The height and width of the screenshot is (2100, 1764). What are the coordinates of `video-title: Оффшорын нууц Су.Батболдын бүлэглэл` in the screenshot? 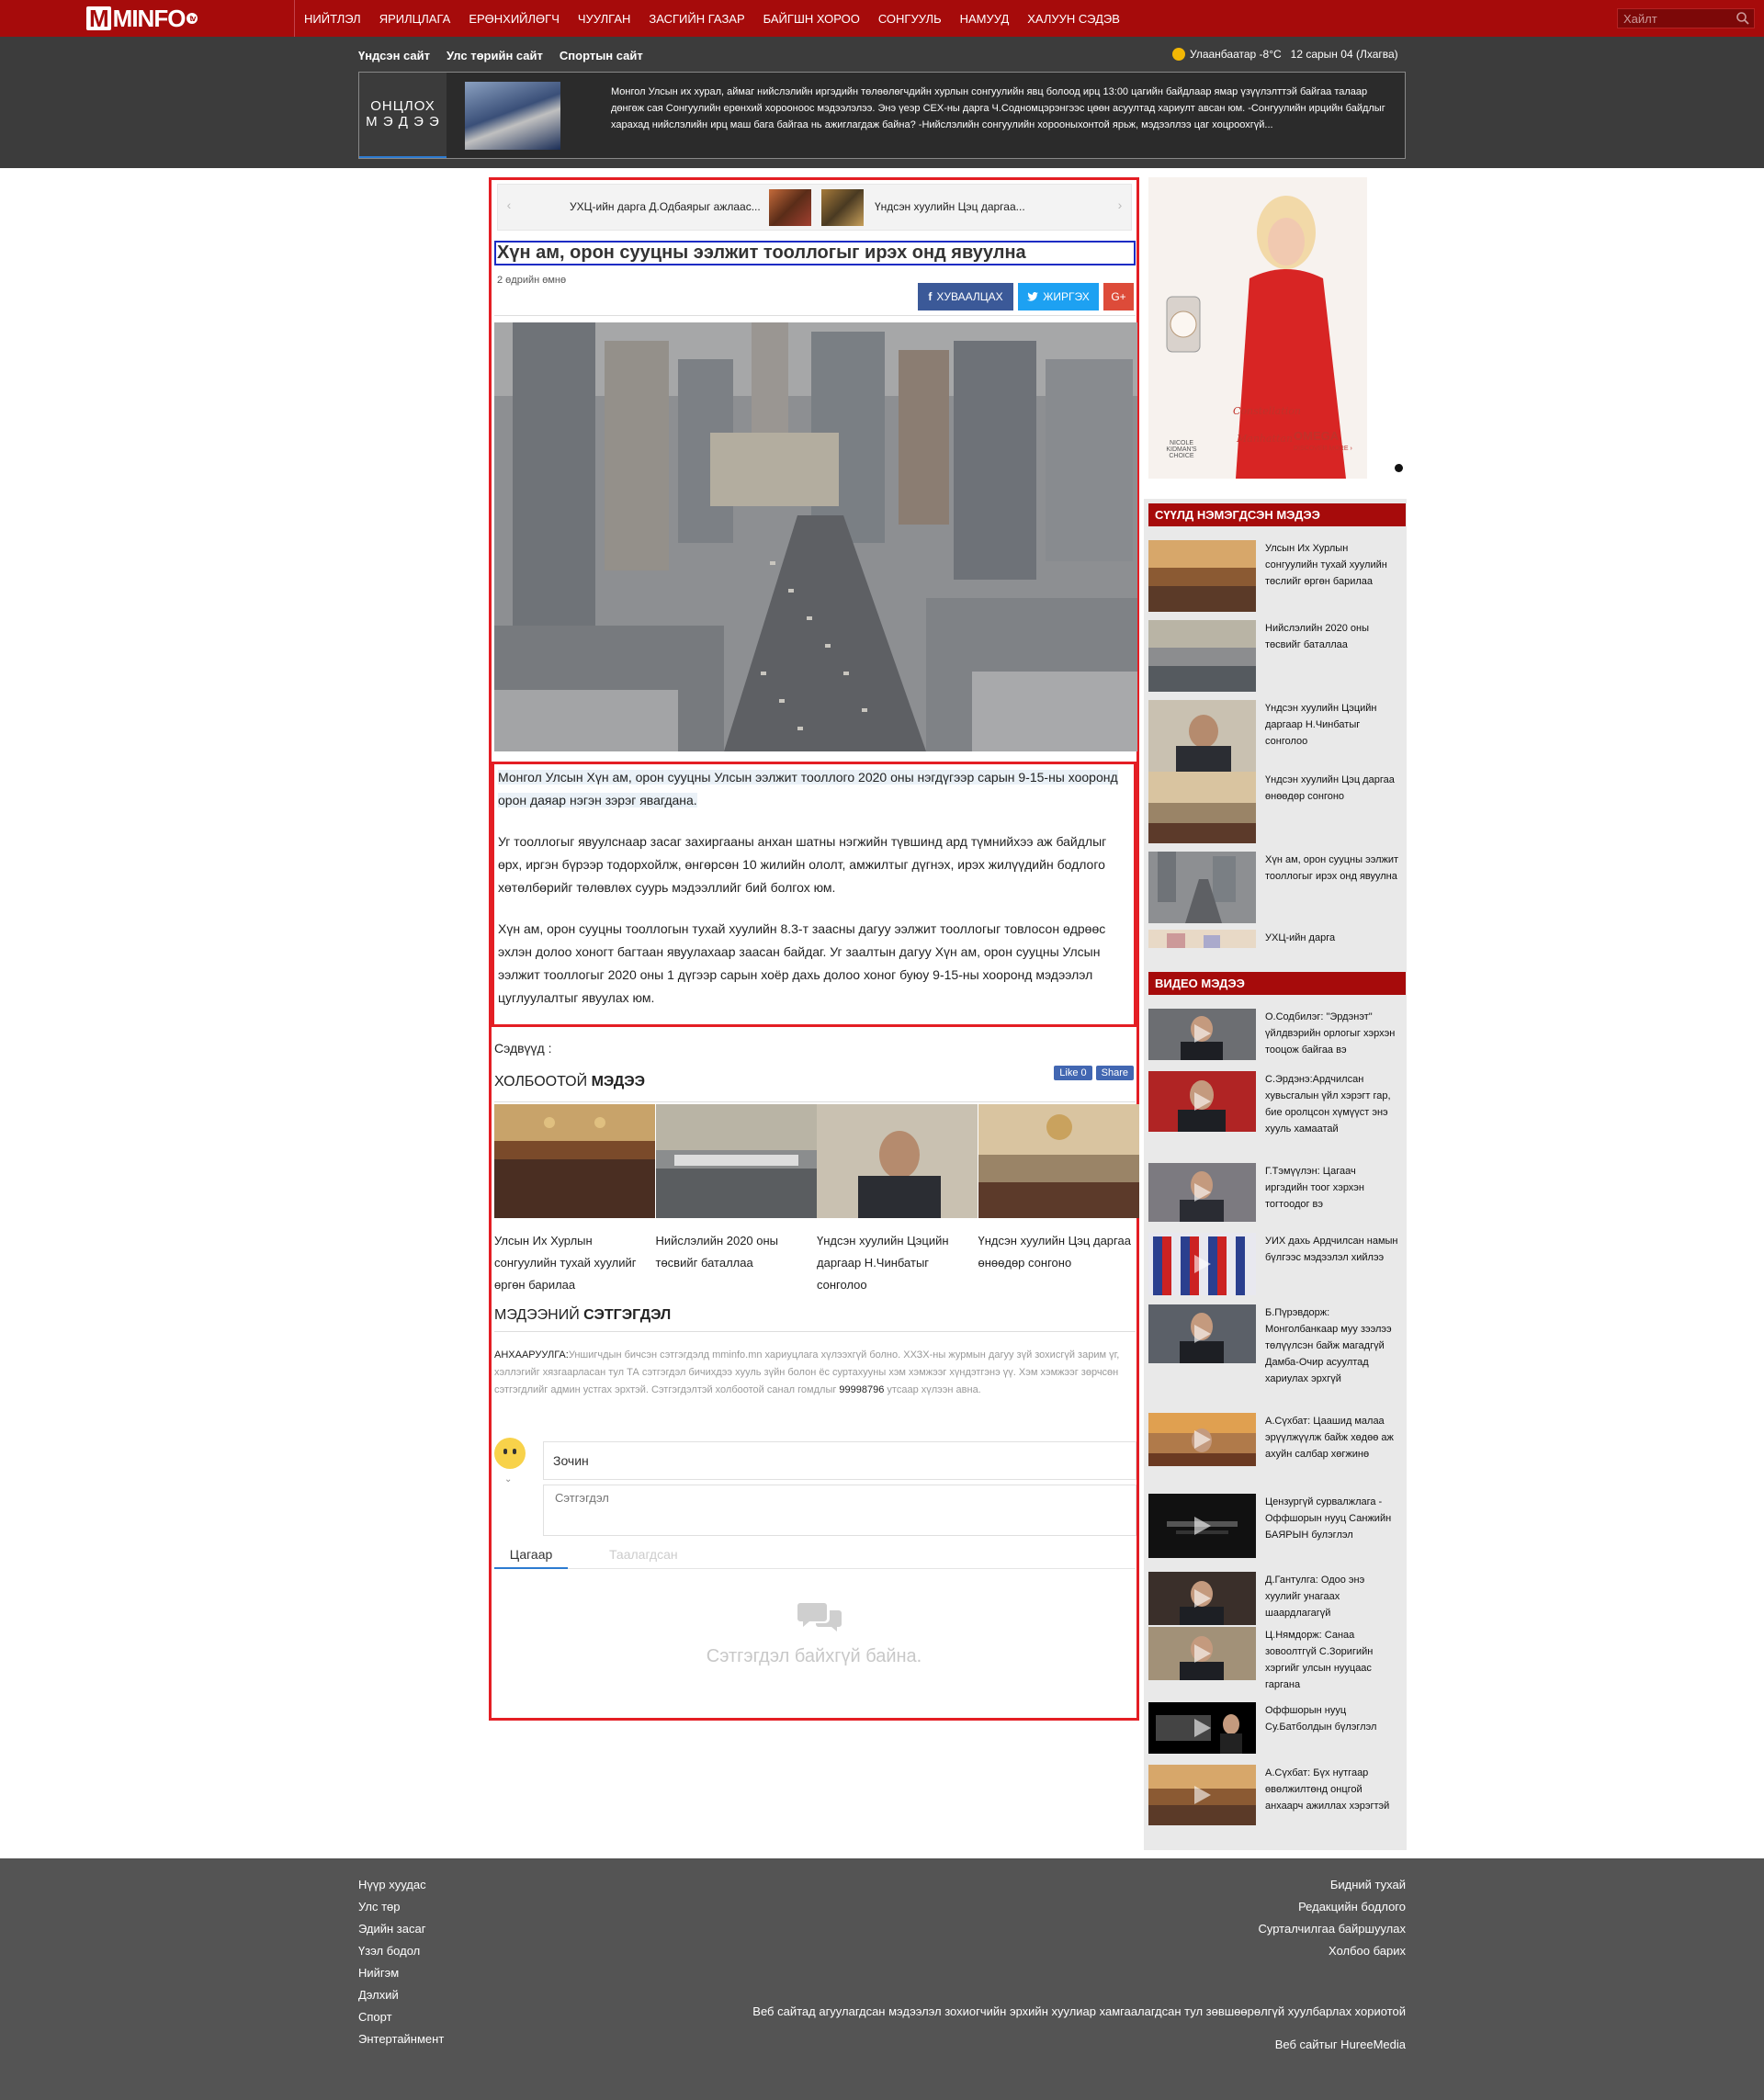 It's located at (1333, 1718).